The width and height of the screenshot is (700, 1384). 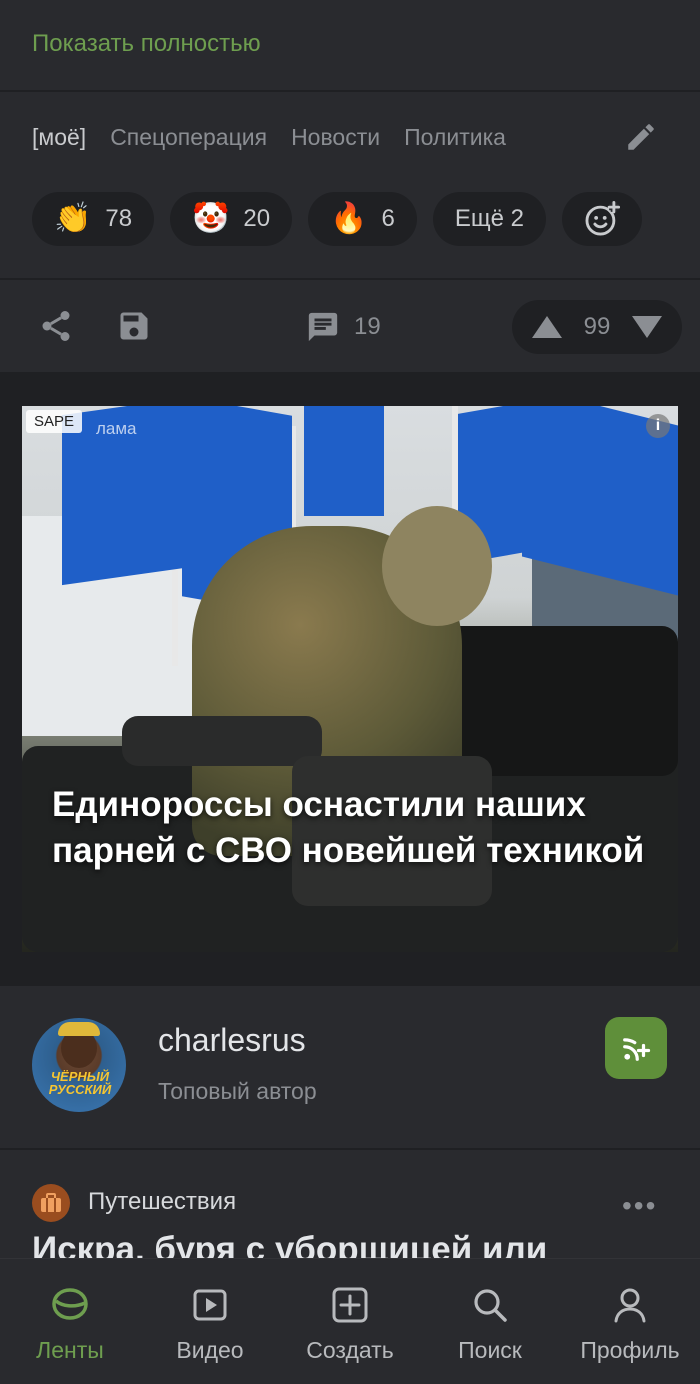 I want to click on author-name: charlesrus, so click(x=232, y=1040).